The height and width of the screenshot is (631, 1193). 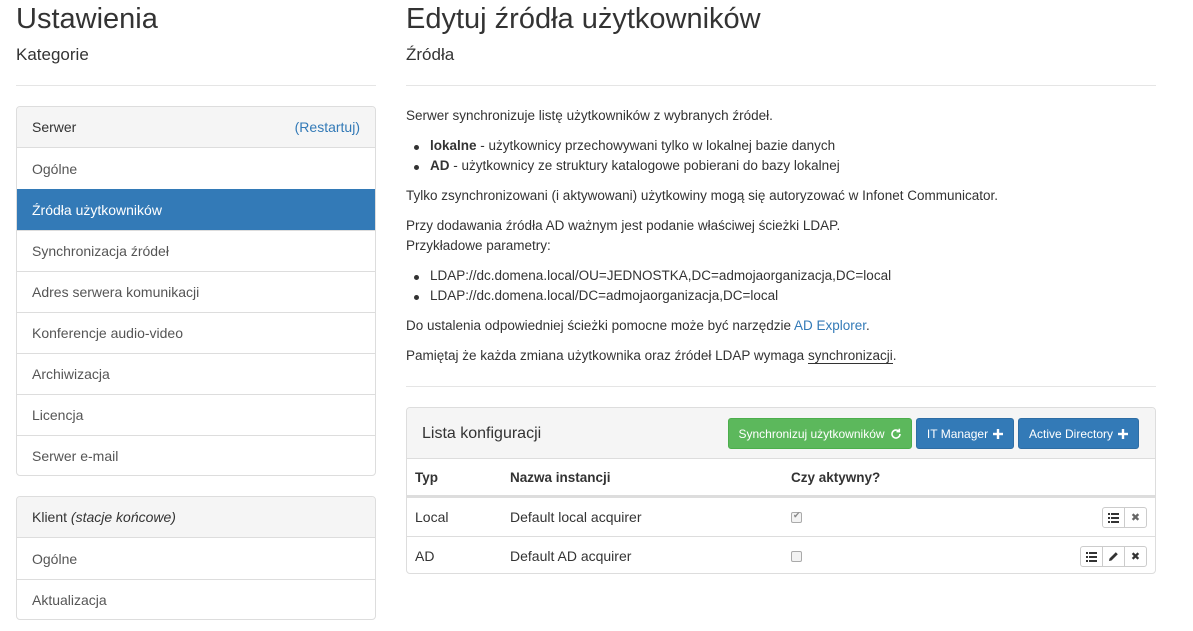 What do you see at coordinates (781, 516) in the screenshot?
I see `table-row: Local Default local acquirer ✖` at bounding box center [781, 516].